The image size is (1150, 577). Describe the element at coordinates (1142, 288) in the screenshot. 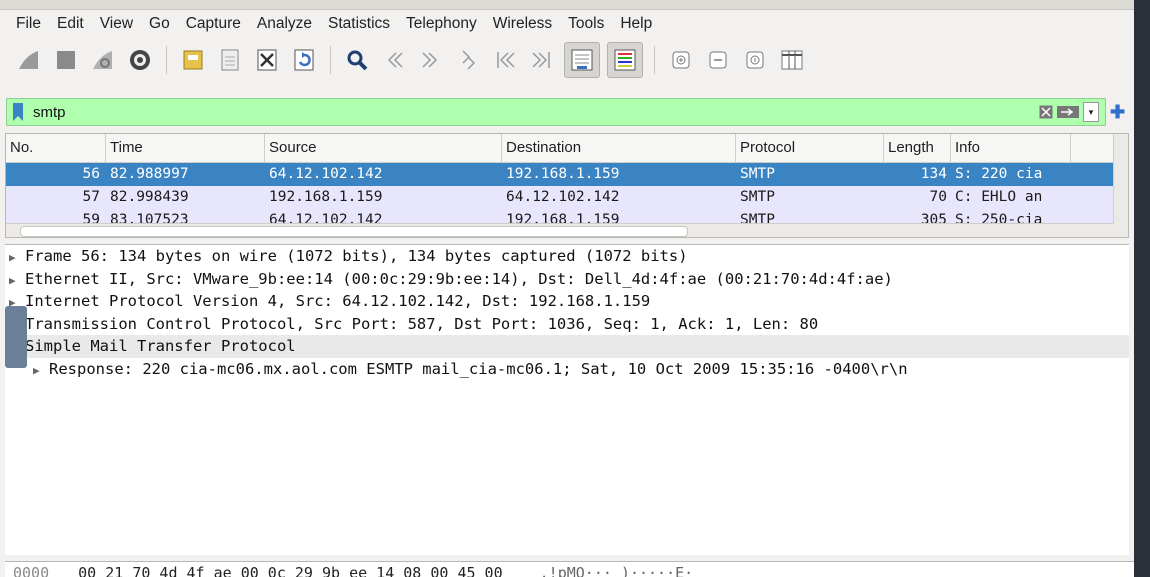

I see `desktop-edge` at that location.